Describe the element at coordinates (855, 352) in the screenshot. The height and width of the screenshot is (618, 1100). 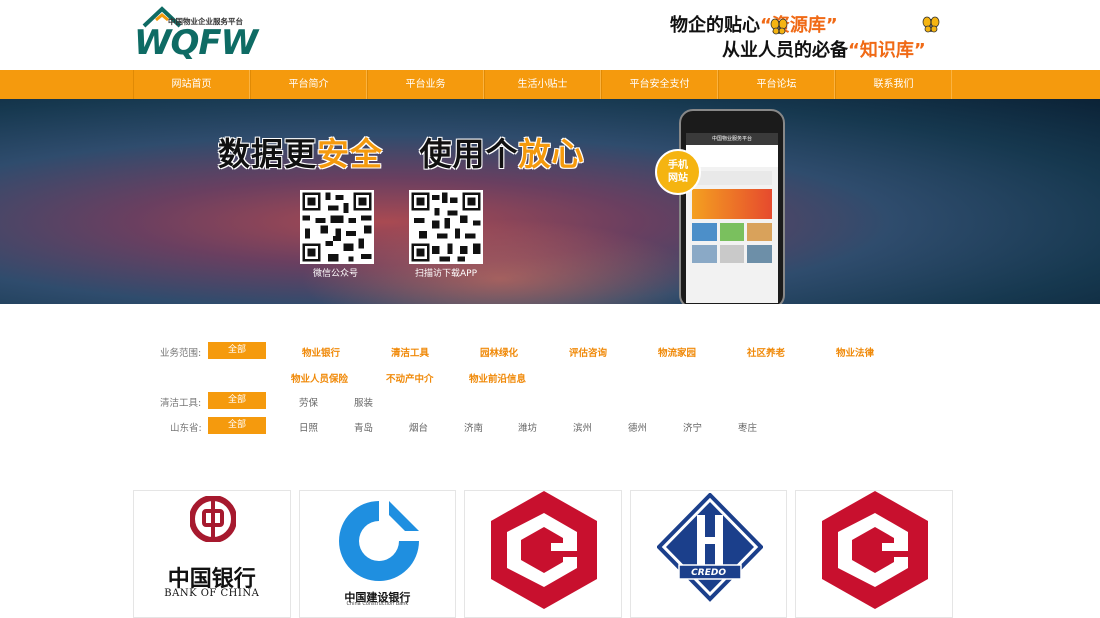
I see `filter-option: 物业法律` at that location.